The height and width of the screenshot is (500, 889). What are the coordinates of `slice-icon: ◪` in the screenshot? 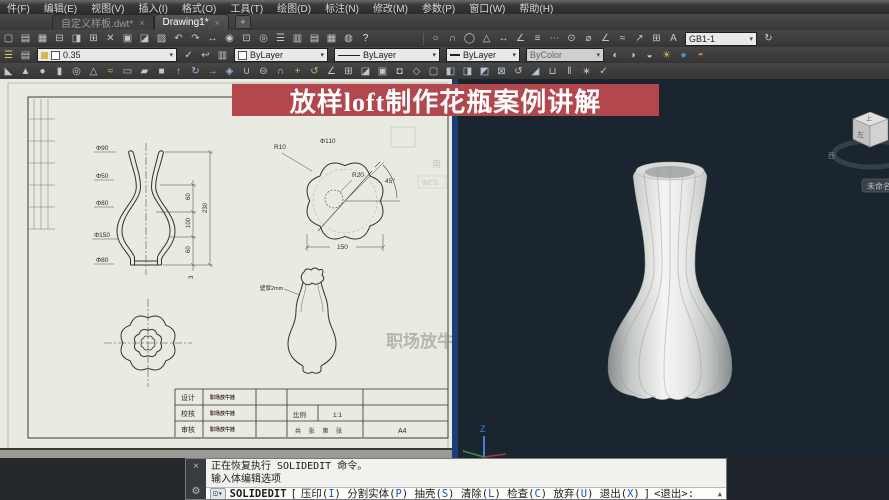 It's located at (365, 71).